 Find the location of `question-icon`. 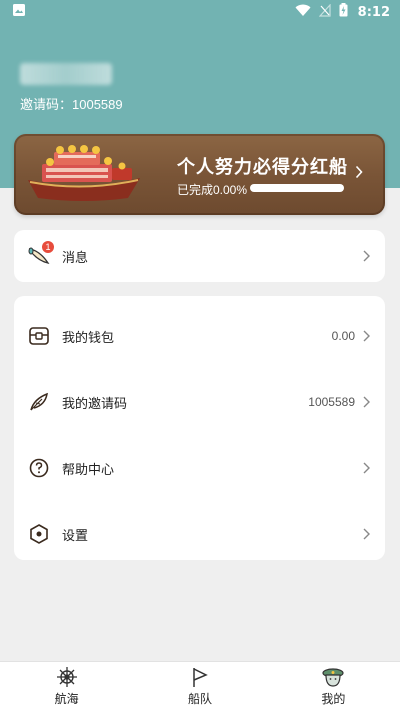

question-icon is located at coordinates (39, 468).